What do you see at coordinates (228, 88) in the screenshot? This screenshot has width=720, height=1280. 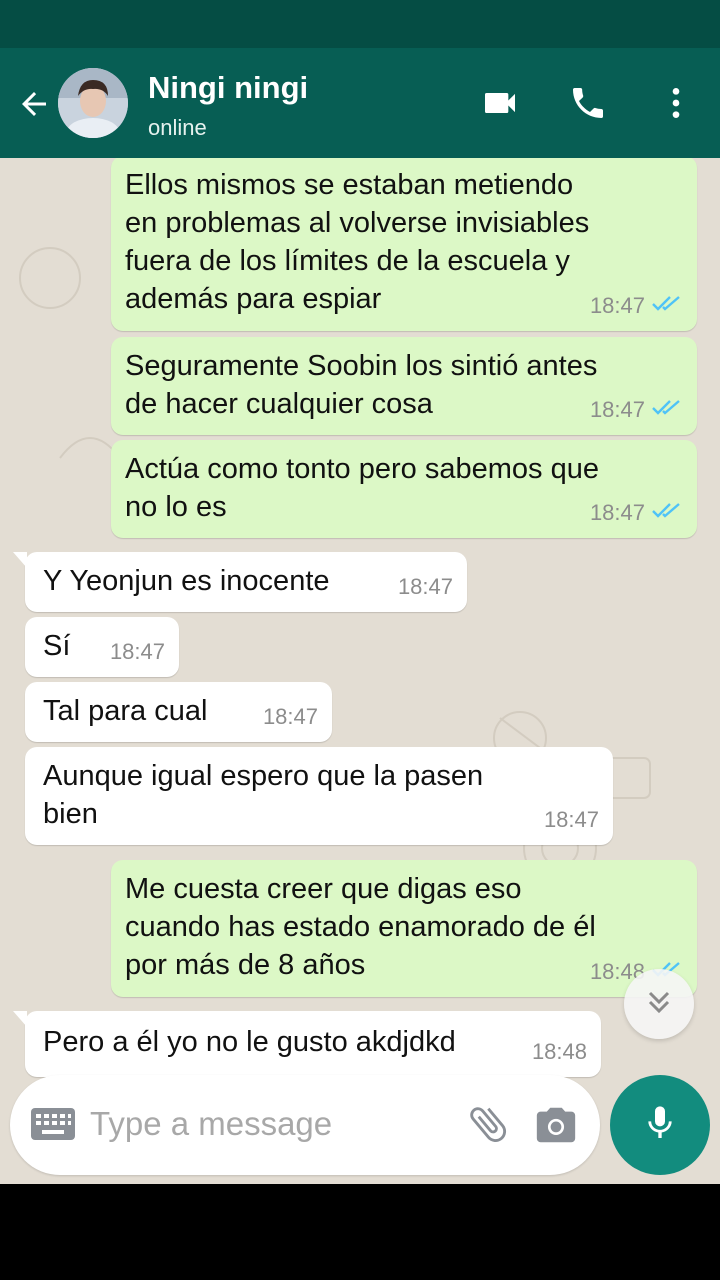 I see `contact-name: Ningi ningi` at bounding box center [228, 88].